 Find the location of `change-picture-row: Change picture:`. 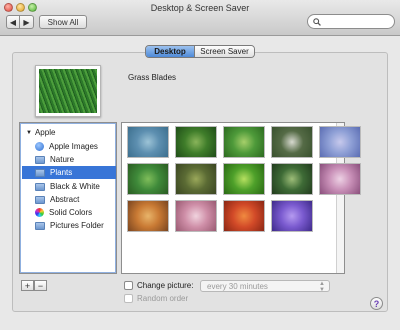

change-picture-row: Change picture: is located at coordinates (158, 285).